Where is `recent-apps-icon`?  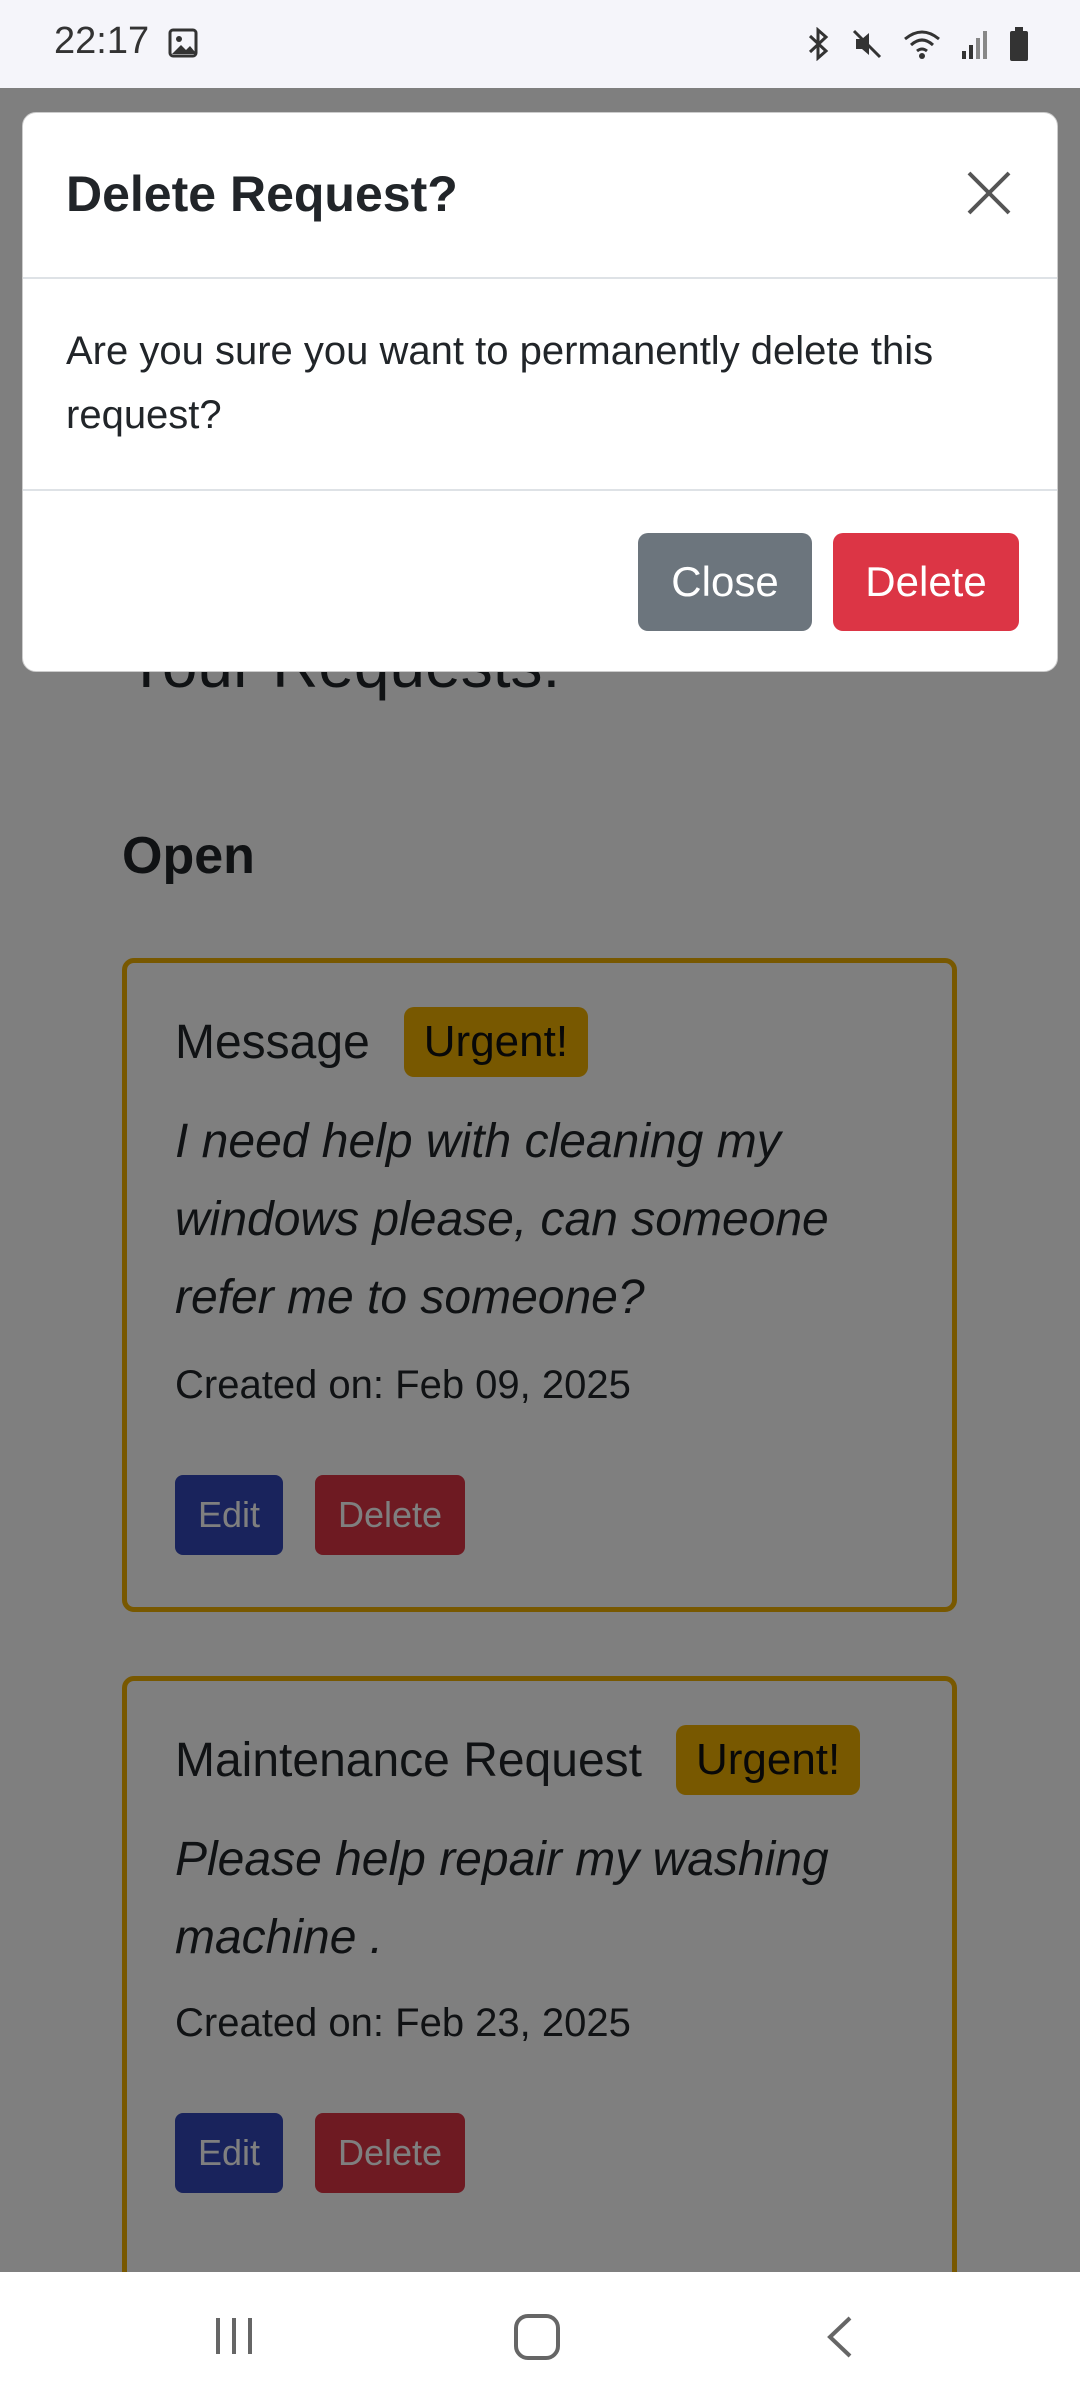 recent-apps-icon is located at coordinates (234, 2336).